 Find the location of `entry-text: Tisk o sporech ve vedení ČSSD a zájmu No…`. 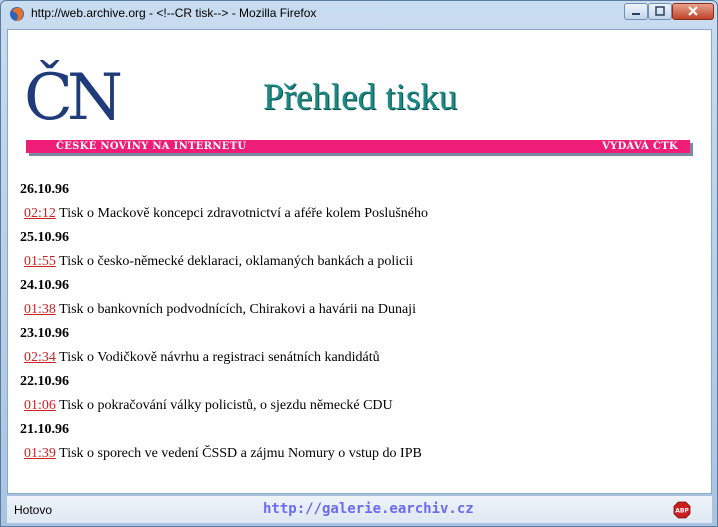

entry-text: Tisk o sporech ve vedení ČSSD a zájmu No… is located at coordinates (238, 453).